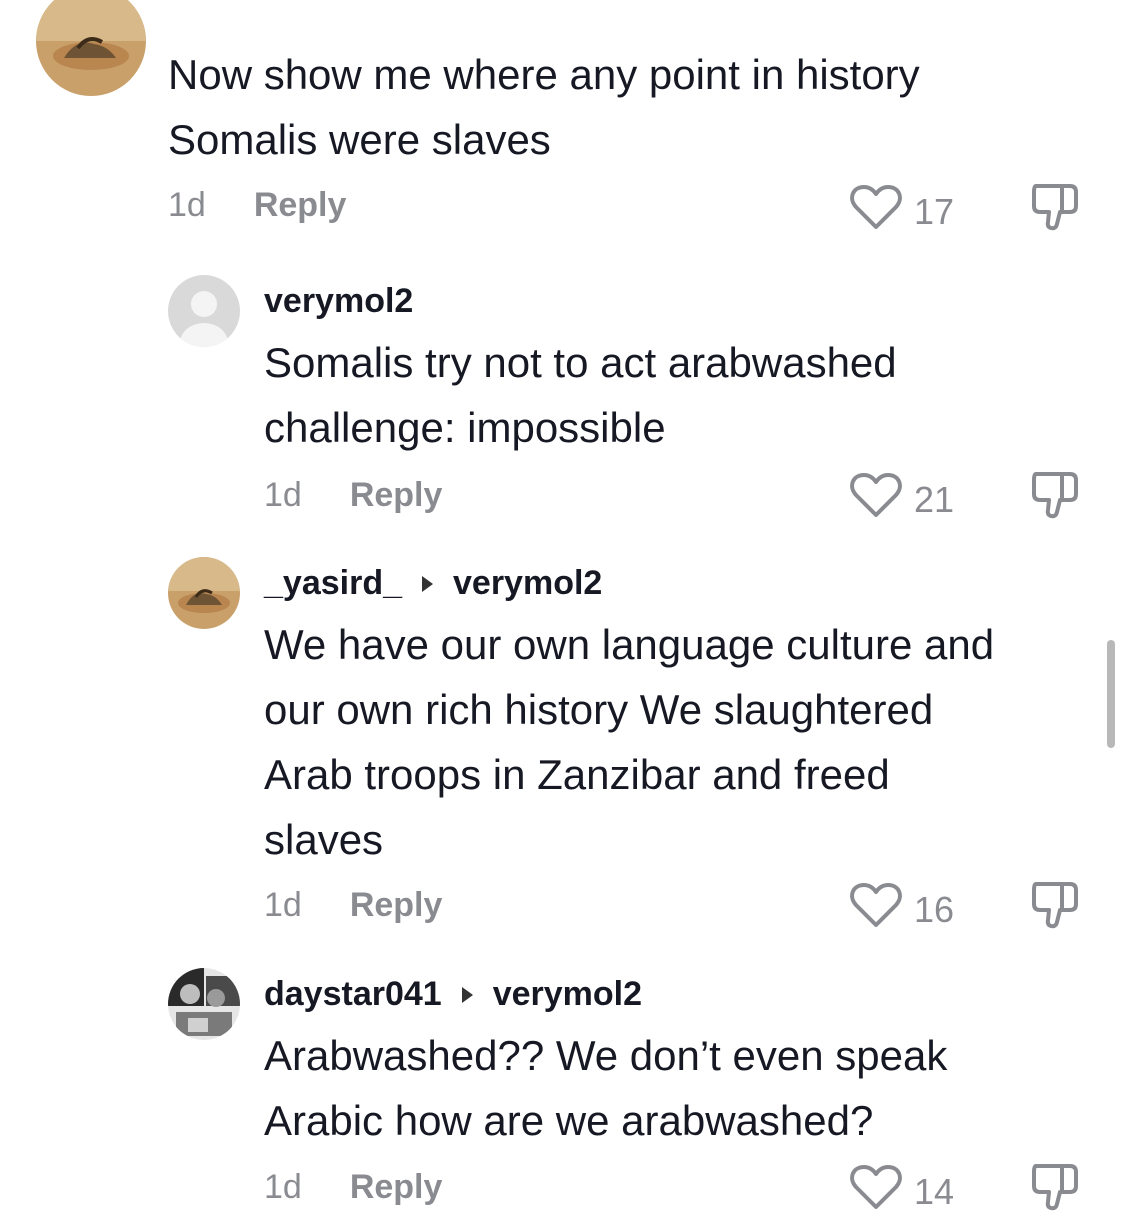 The image size is (1125, 1222). I want to click on like-button: 17, so click(902, 211).